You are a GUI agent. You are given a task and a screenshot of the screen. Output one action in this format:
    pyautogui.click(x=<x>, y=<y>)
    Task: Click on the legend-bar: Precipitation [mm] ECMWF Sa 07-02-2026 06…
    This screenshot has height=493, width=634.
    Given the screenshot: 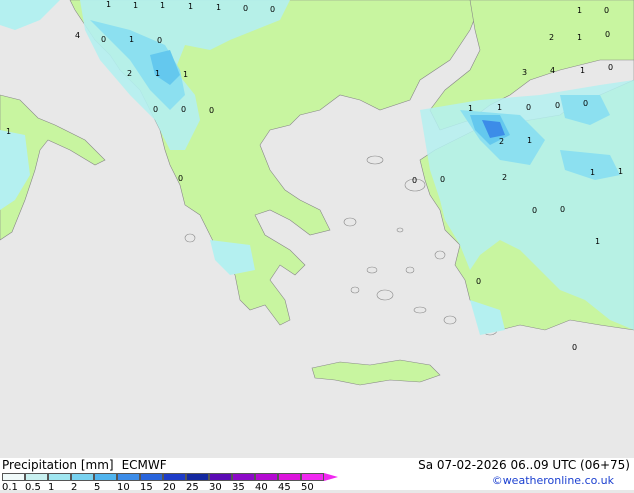 What is the action you would take?
    pyautogui.click(x=317, y=475)
    